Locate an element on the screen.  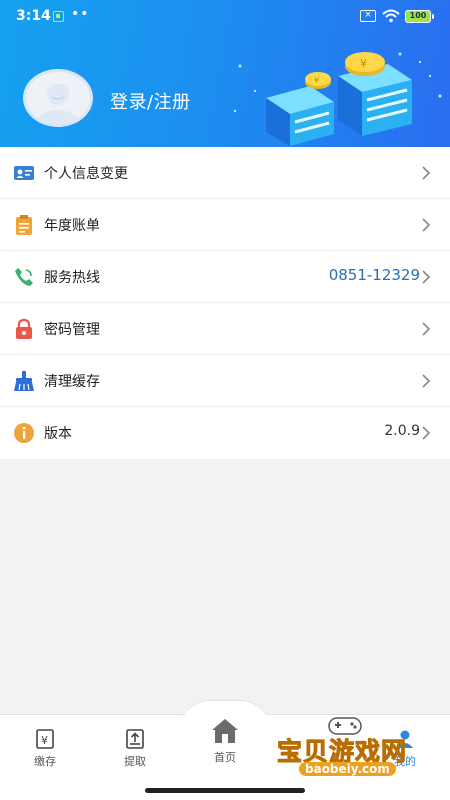
menu-item-version: 版本 2.0.9 is located at coordinates (225, 433).